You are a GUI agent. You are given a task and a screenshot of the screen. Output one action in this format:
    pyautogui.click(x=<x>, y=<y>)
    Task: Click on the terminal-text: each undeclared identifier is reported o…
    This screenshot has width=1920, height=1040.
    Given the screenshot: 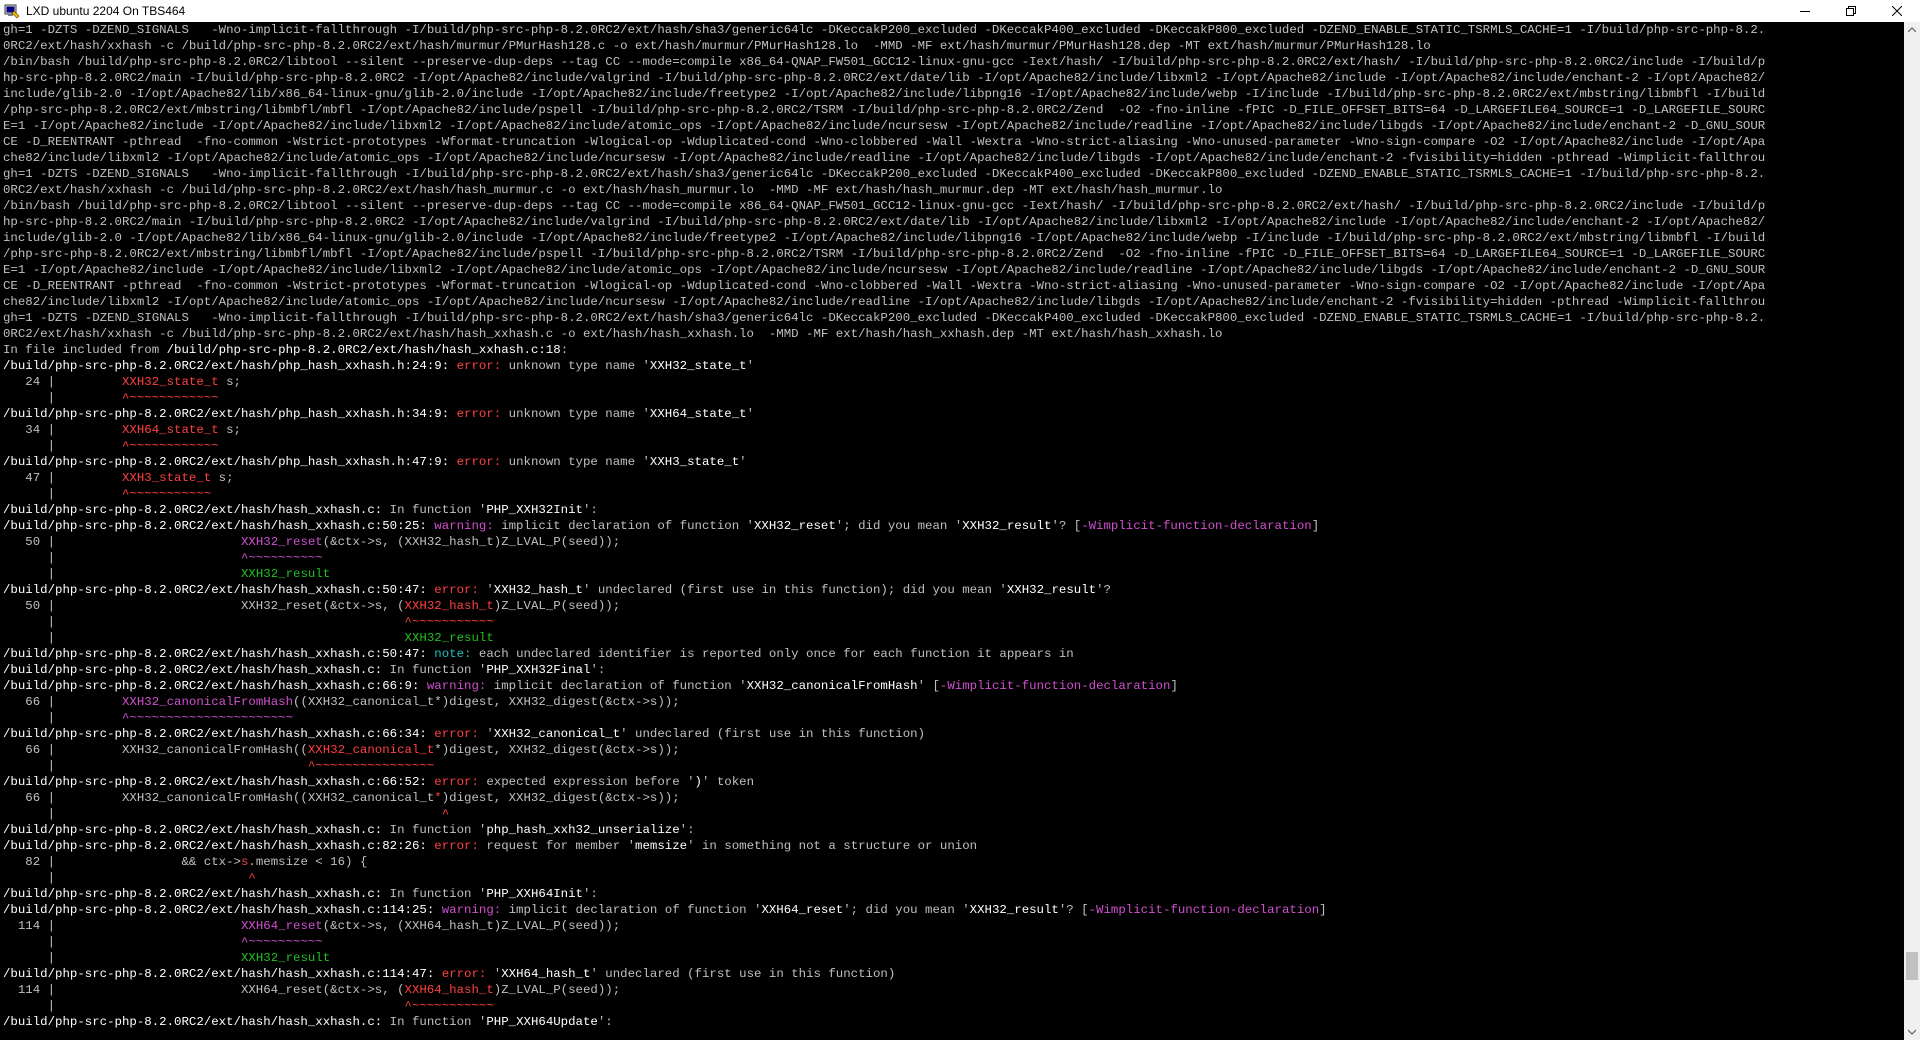 What is the action you would take?
    pyautogui.click(x=776, y=654)
    